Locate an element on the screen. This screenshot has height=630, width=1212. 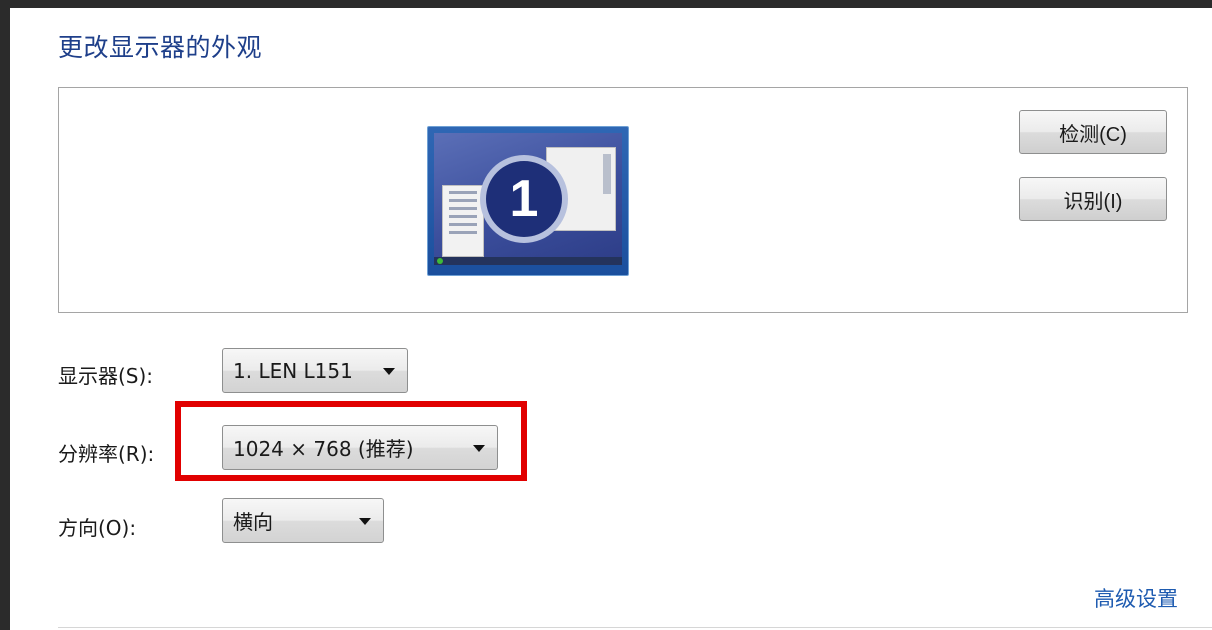
display-select: 1. LEN L151 is located at coordinates (315, 370).